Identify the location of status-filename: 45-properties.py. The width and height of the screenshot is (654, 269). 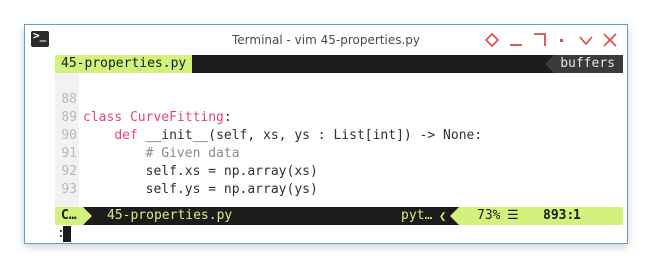
(170, 215).